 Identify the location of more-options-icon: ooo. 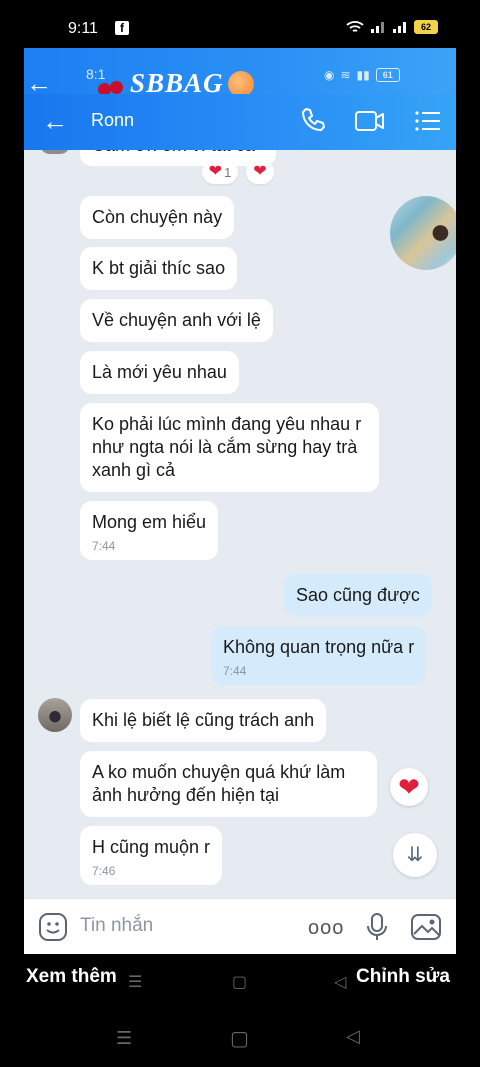
(326, 928).